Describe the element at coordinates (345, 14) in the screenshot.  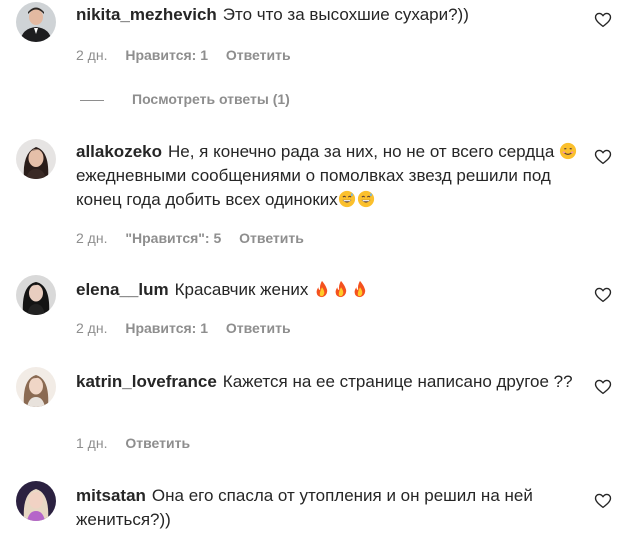
I see `comment-text: Это что за высохшие сухари?))` at that location.